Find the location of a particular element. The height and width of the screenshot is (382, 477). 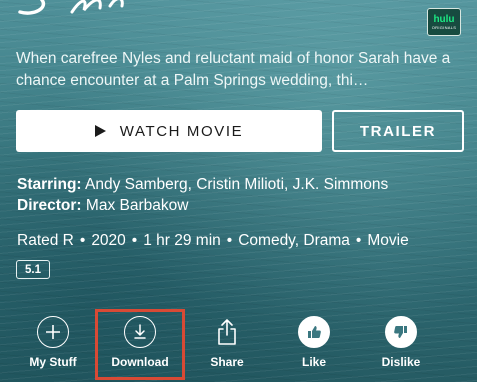

content-type: Movie is located at coordinates (388, 240).